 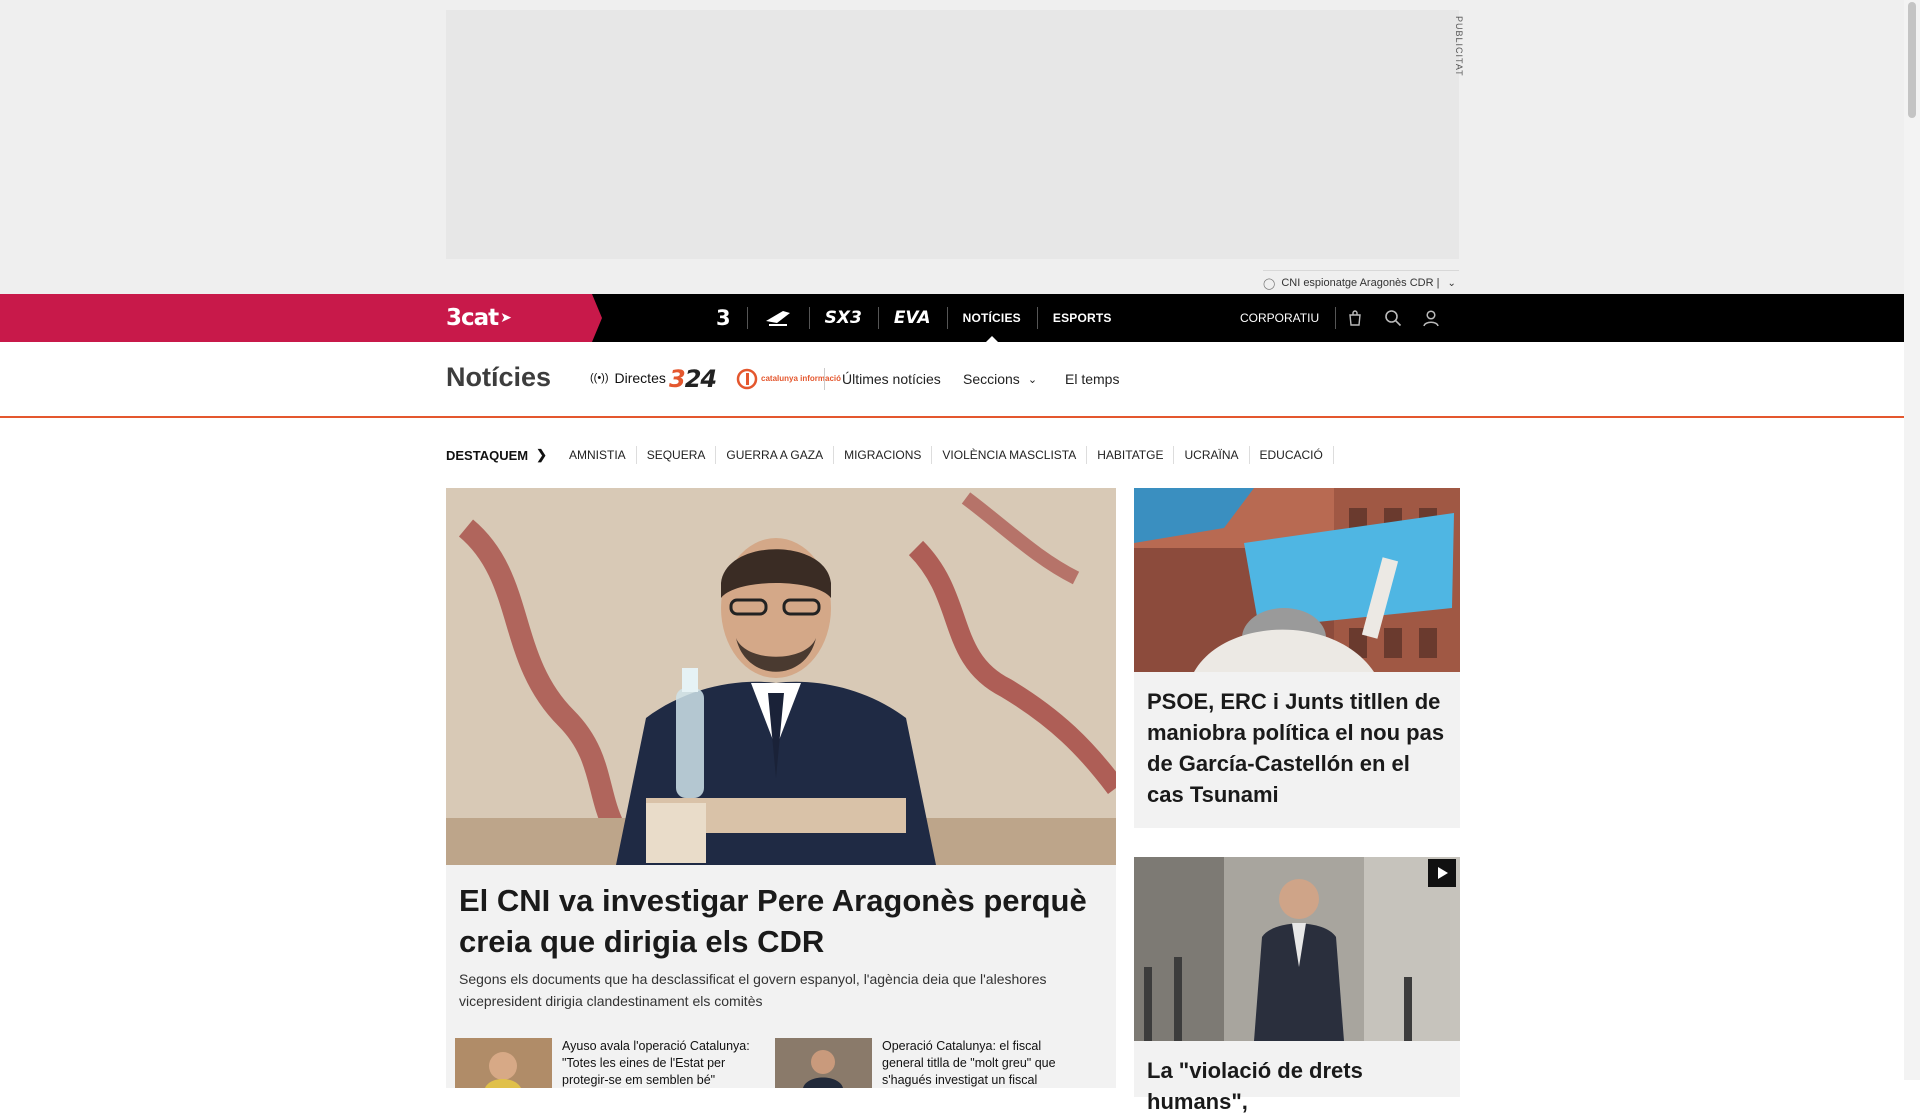 What do you see at coordinates (781, 676) in the screenshot?
I see `main-story-image` at bounding box center [781, 676].